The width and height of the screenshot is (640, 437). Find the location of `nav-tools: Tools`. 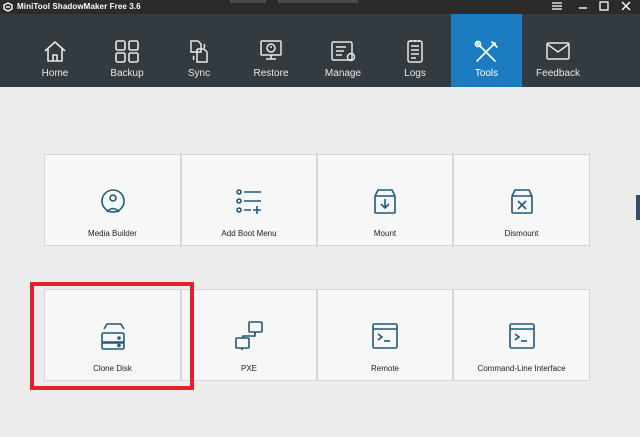

nav-tools: Tools is located at coordinates (486, 50).